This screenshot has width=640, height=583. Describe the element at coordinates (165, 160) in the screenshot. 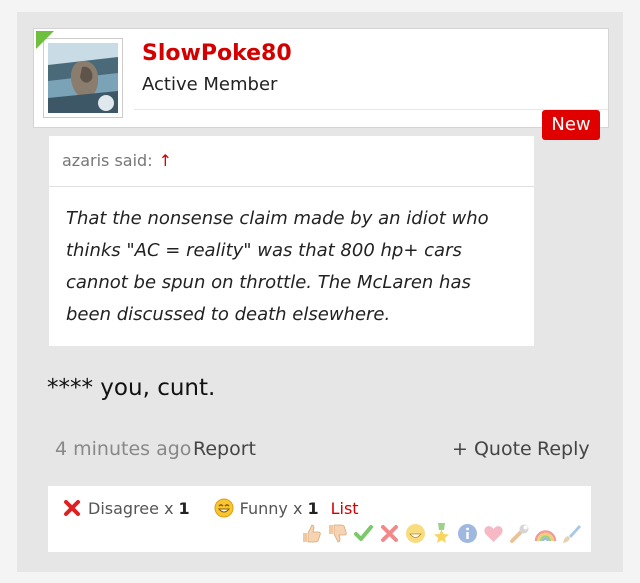

I see `jump-to-quote-arrow-icon: ↑` at that location.